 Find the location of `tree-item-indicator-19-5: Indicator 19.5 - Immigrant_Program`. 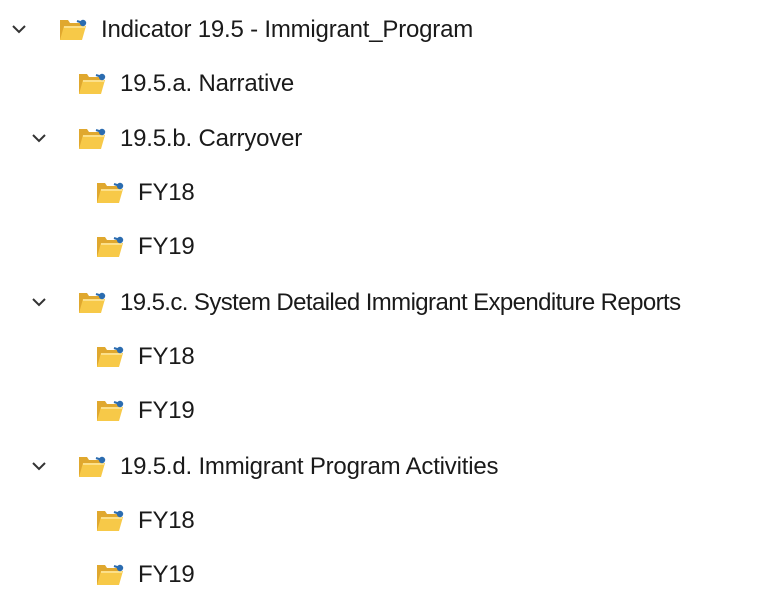

tree-item-indicator-19-5: Indicator 19.5 - Immigrant_Program is located at coordinates (389, 29).